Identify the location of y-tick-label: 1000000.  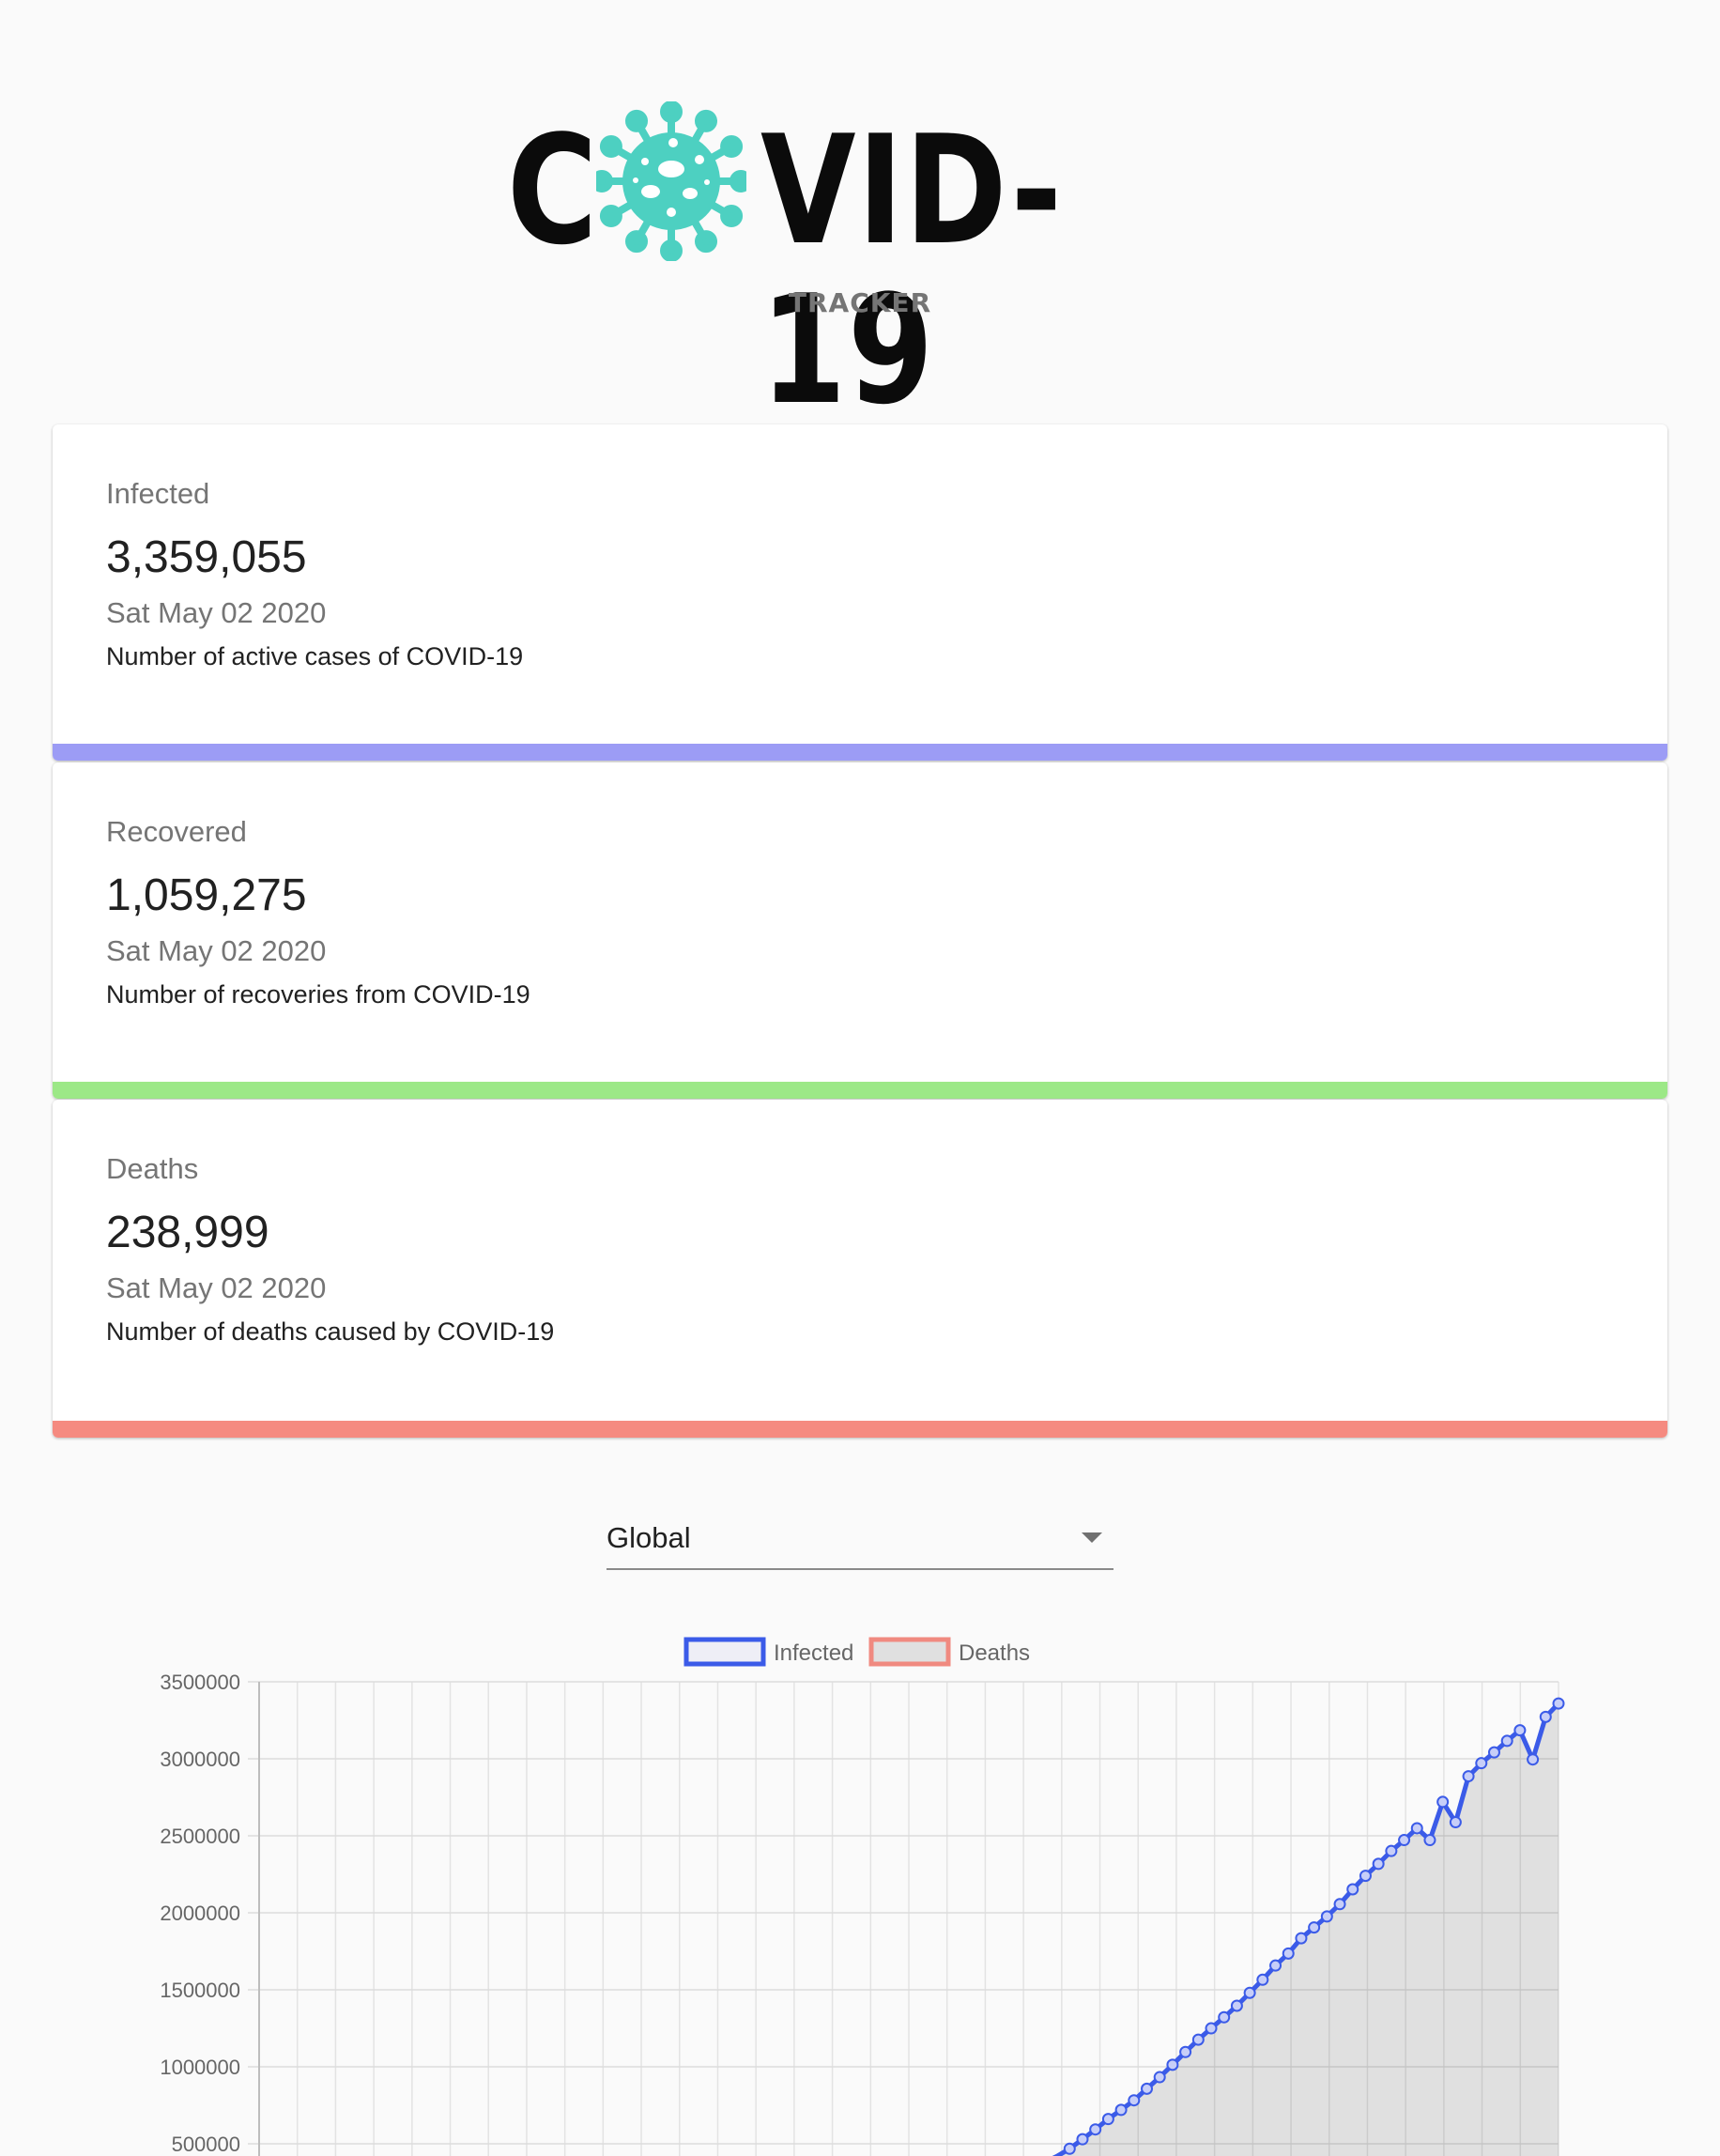
(200, 2067).